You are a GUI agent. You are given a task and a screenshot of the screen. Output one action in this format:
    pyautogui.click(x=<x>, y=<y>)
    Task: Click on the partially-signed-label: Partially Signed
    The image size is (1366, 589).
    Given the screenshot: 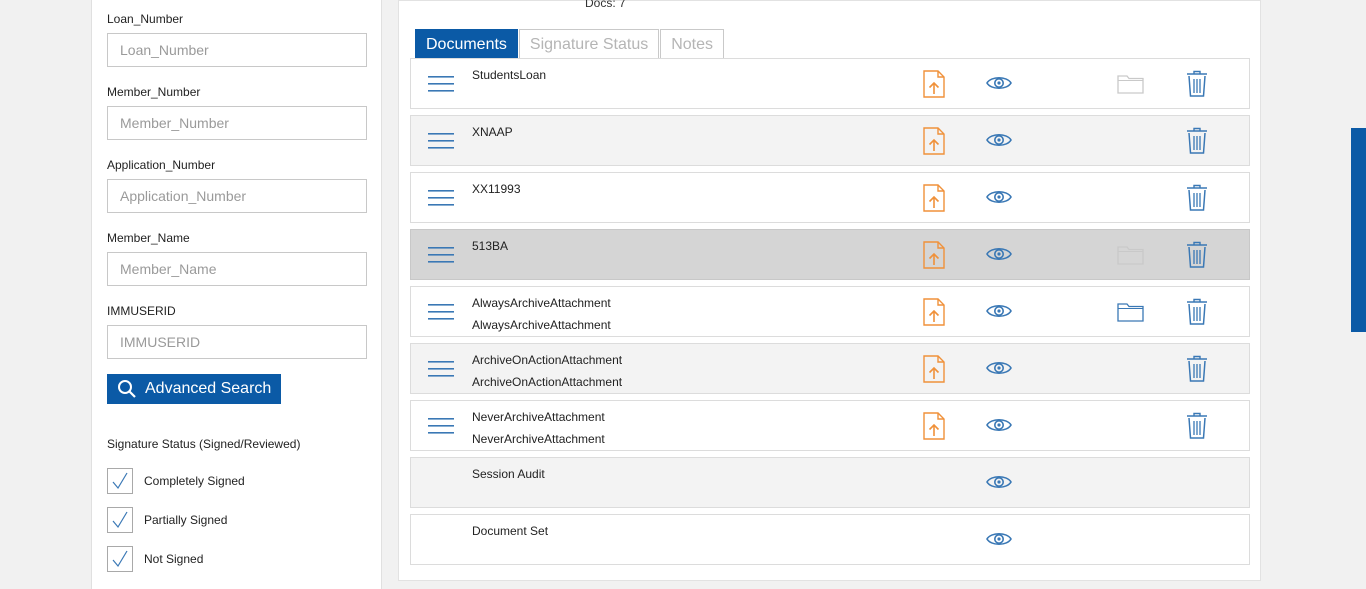 What is the action you would take?
    pyautogui.click(x=186, y=520)
    